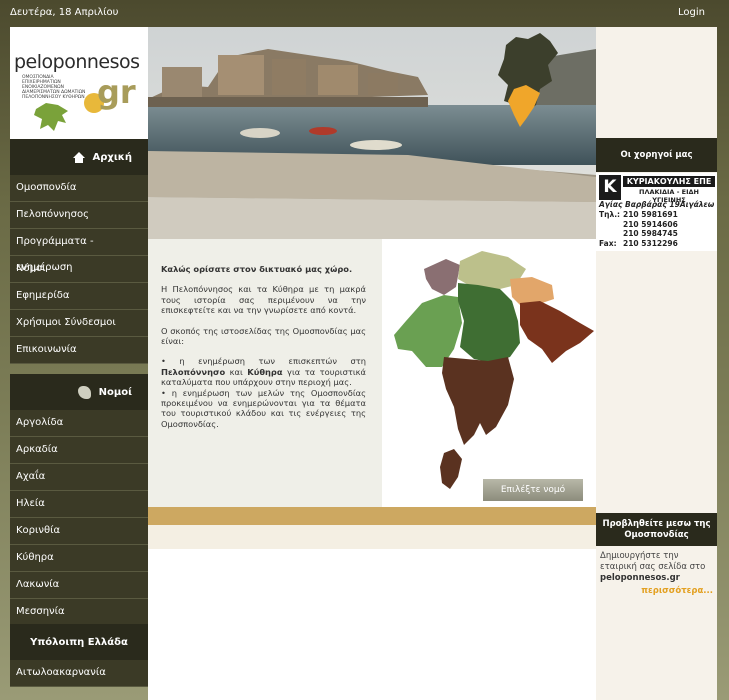  Describe the element at coordinates (428, 331) in the screenshot. I see `map-ileia-region` at that location.